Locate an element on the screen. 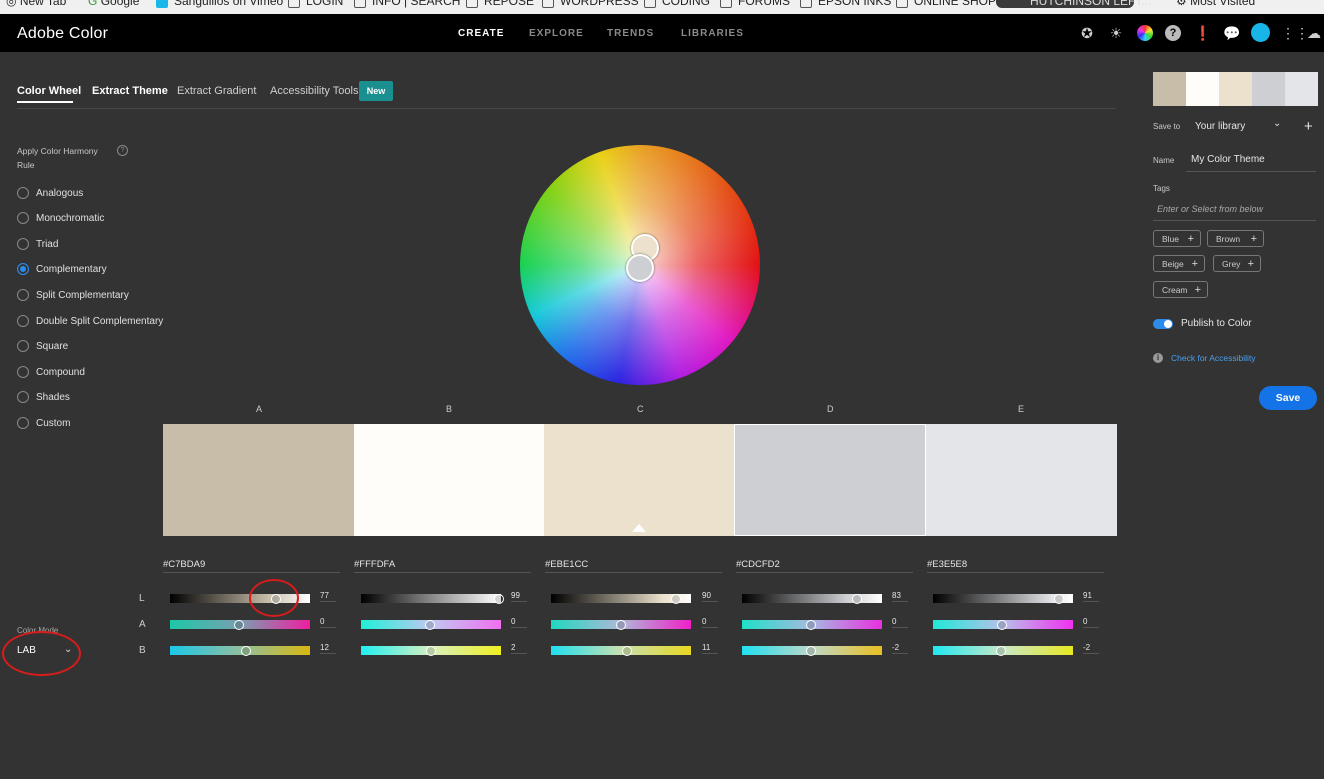  library-select: Your library is located at coordinates (1220, 126).